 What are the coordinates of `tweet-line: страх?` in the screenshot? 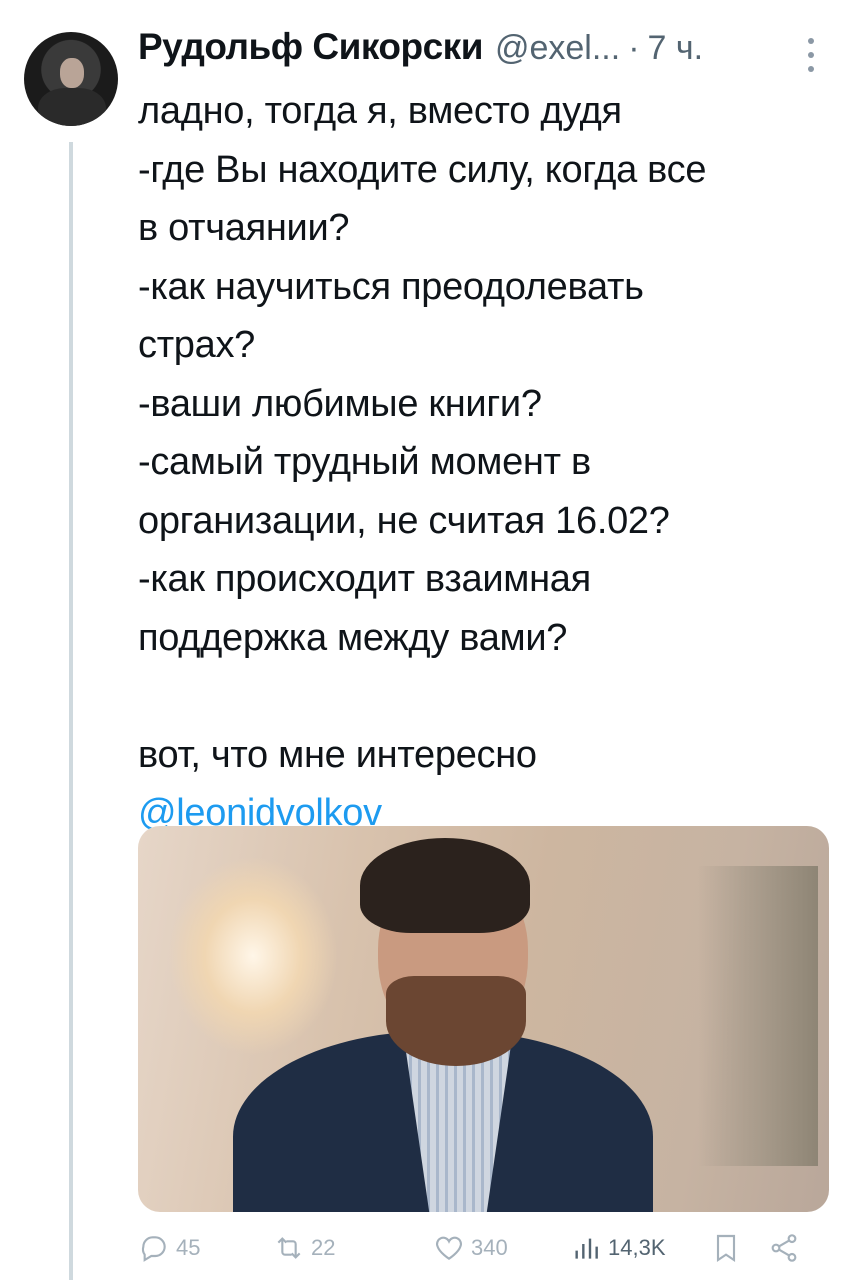 It's located at (197, 345).